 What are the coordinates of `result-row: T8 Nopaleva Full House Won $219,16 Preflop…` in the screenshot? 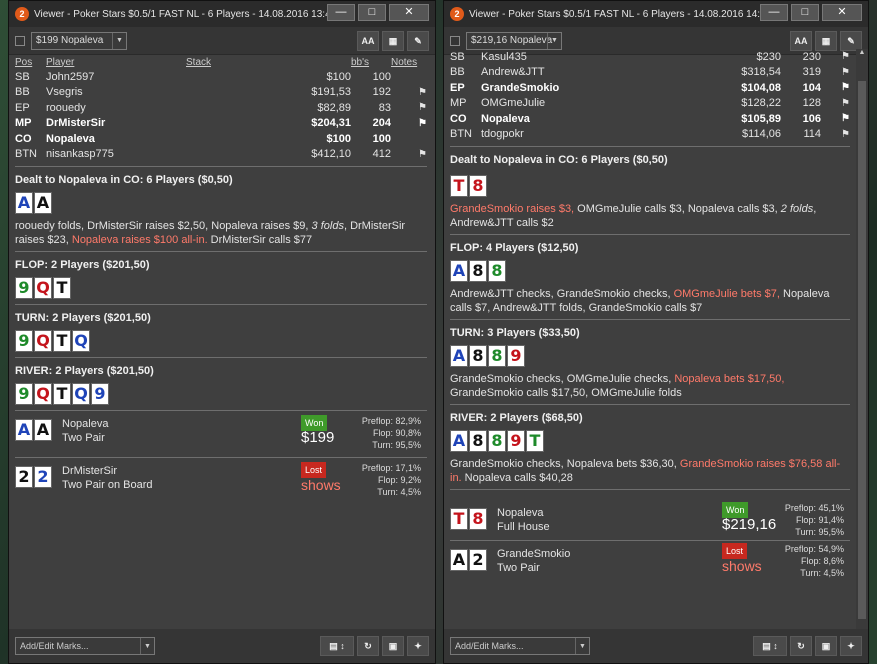 It's located at (650, 520).